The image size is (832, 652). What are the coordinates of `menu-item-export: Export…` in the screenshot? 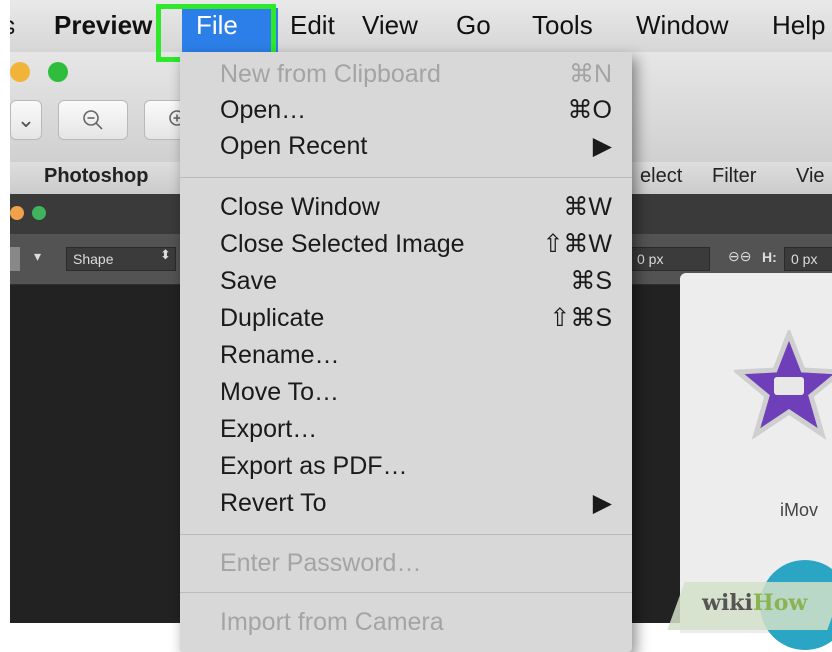 It's located at (406, 429).